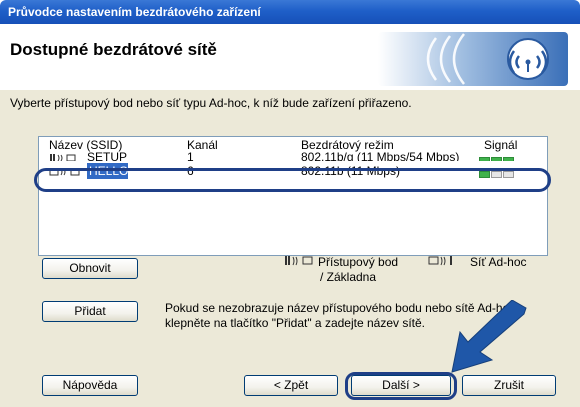  Describe the element at coordinates (293, 156) in the screenshot. I see `network-row-setup: SETUP 1 802.11b/g (11 Mbps/54 Mbps)` at that location.